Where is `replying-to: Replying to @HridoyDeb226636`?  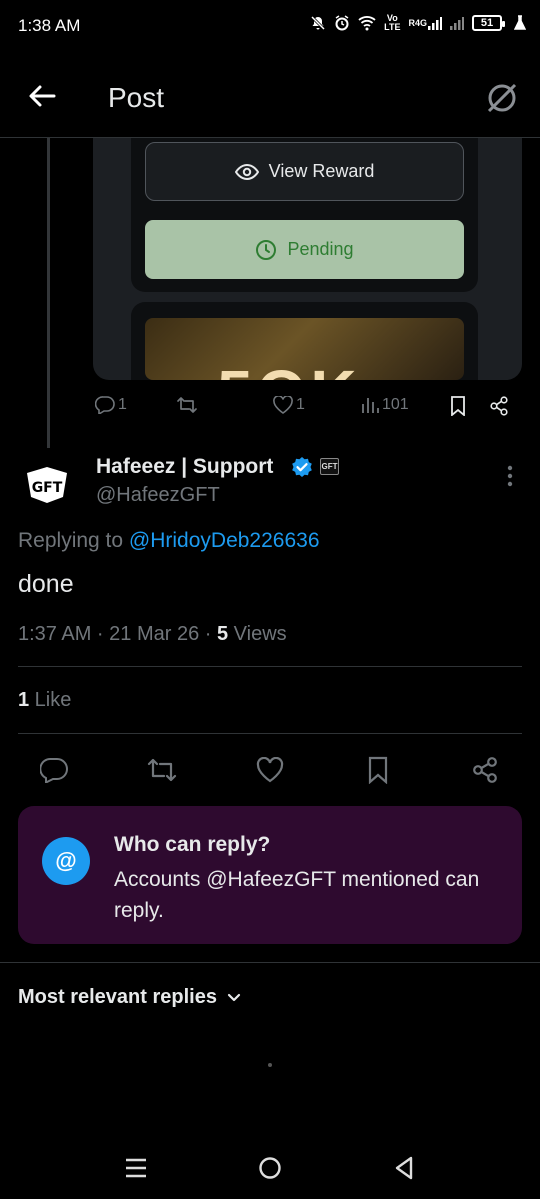 replying-to: Replying to @HridoyDeb226636 is located at coordinates (169, 541).